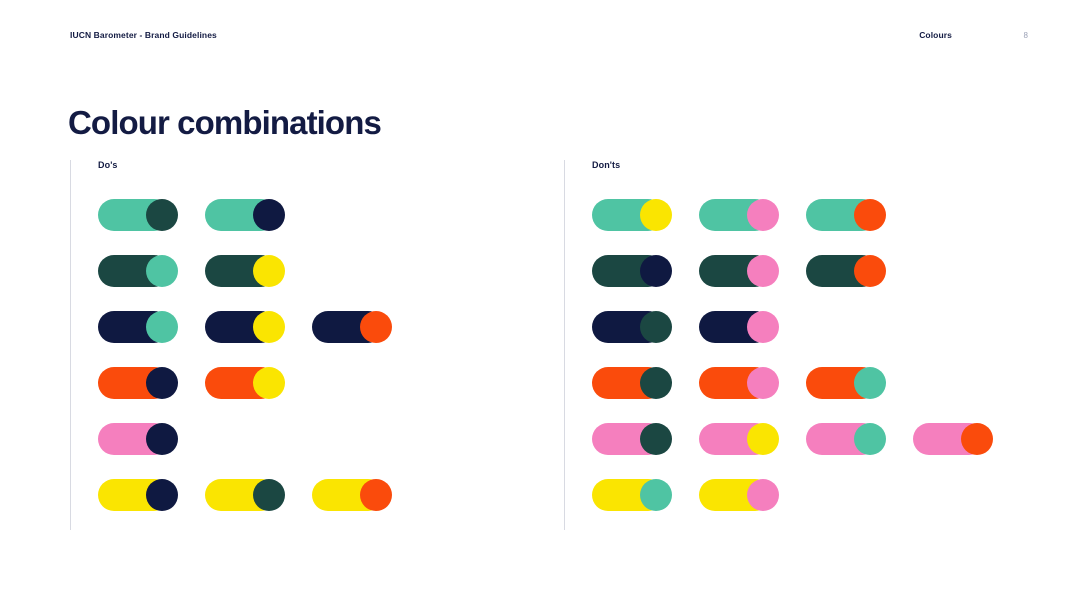 This screenshot has width=1080, height=607. What do you see at coordinates (225, 123) in the screenshot?
I see `page-title: Colour combinations` at bounding box center [225, 123].